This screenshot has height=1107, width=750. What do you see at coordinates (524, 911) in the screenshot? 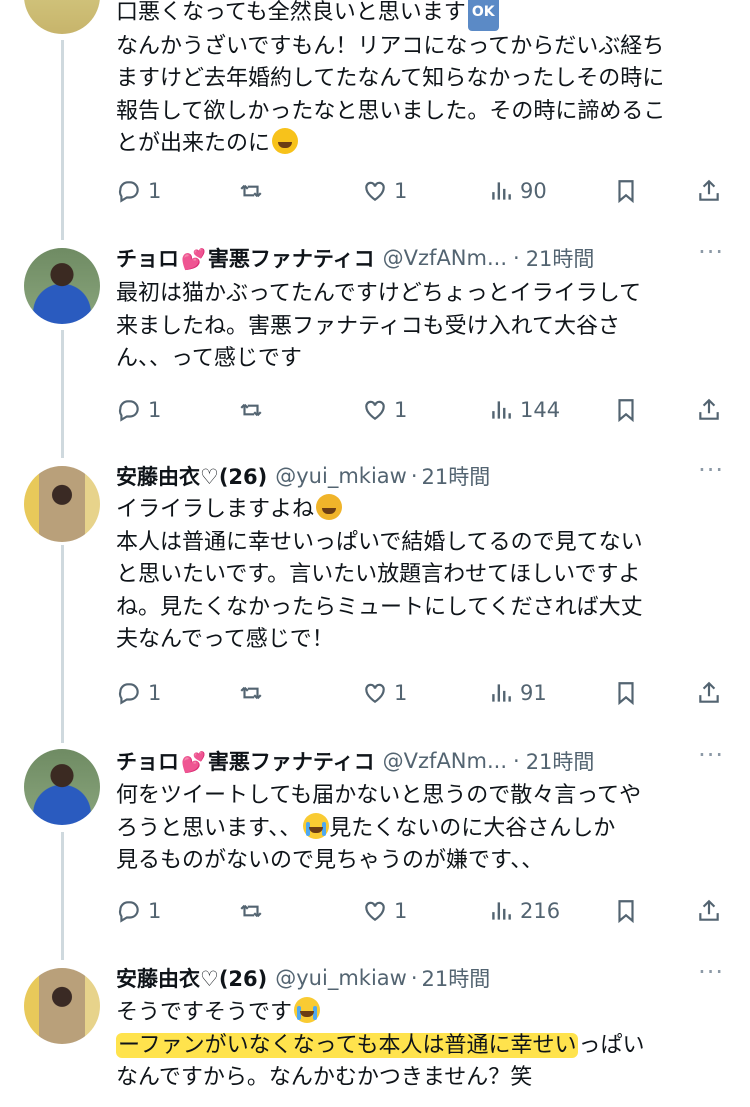
I see `views-button: 216` at bounding box center [524, 911].